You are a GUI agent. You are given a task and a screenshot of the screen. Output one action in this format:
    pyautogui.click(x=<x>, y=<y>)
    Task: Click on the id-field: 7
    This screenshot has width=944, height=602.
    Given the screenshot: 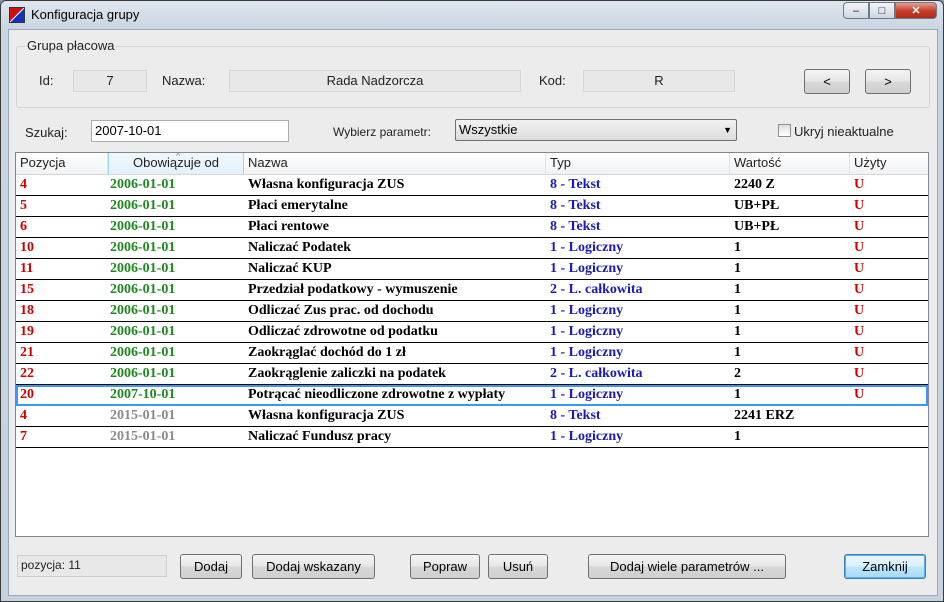 What is the action you would take?
    pyautogui.click(x=110, y=81)
    